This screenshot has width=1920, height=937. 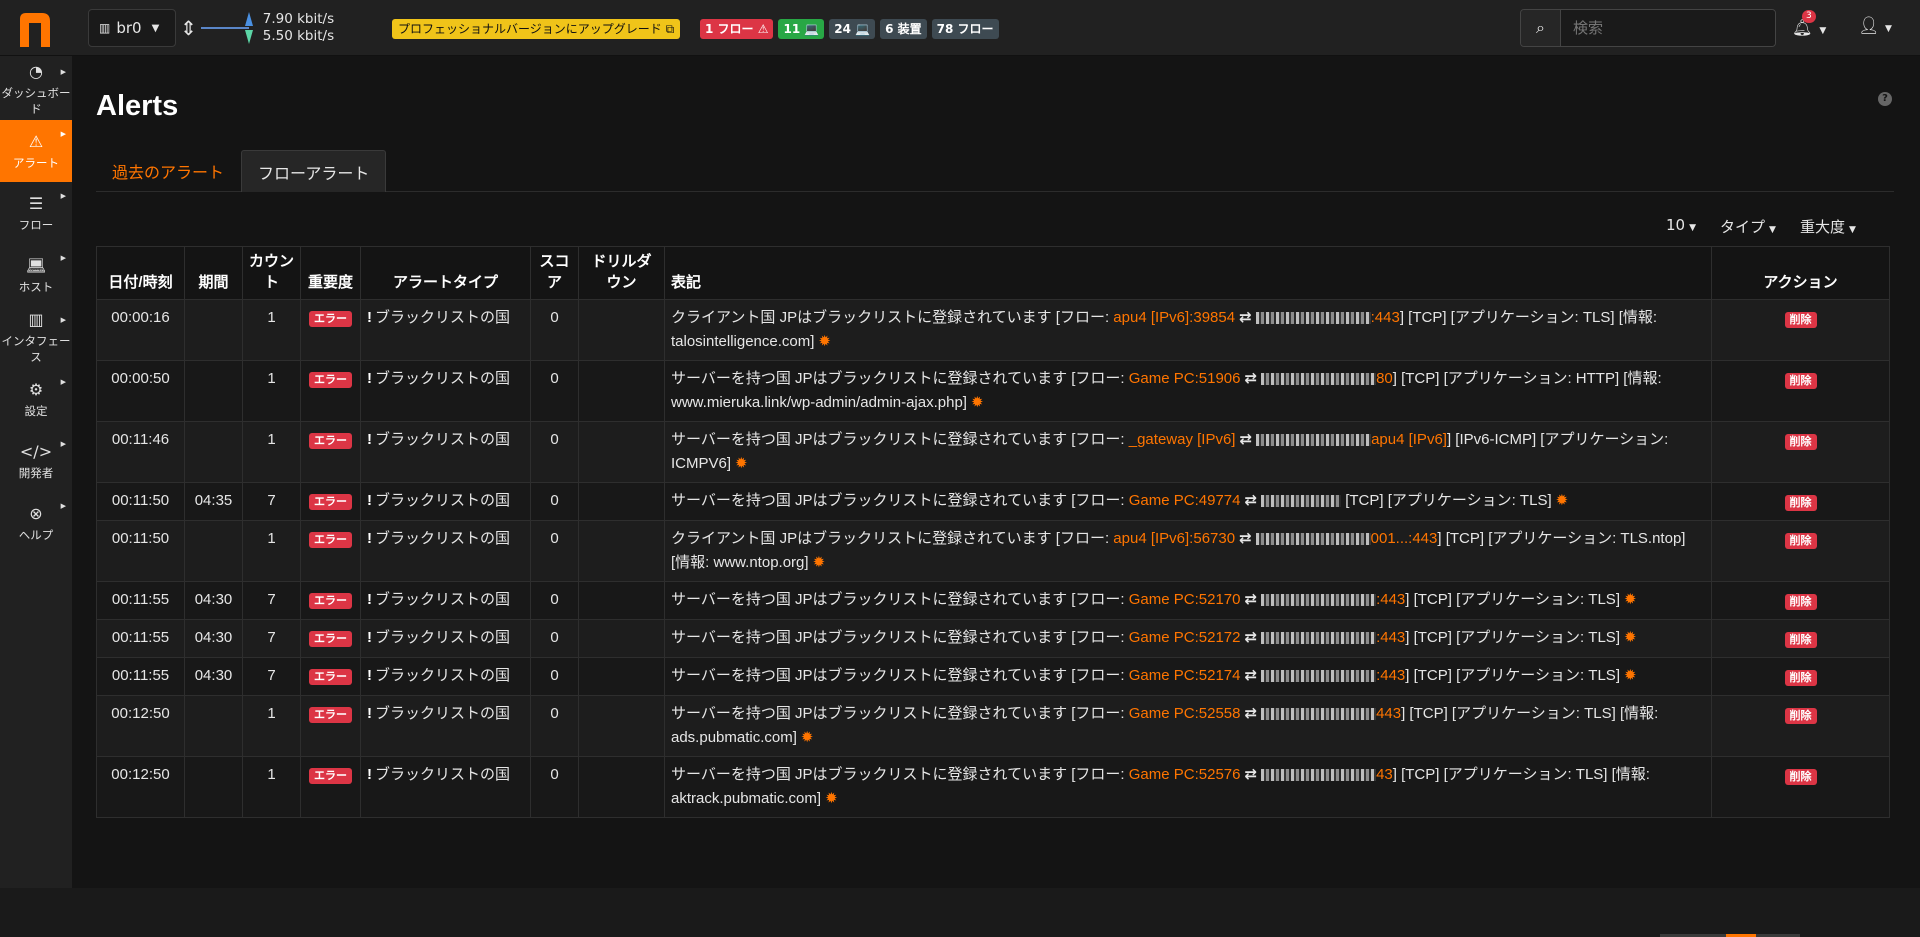 What do you see at coordinates (1185, 378) in the screenshot?
I see `flow-source-link: Game PC:51906` at bounding box center [1185, 378].